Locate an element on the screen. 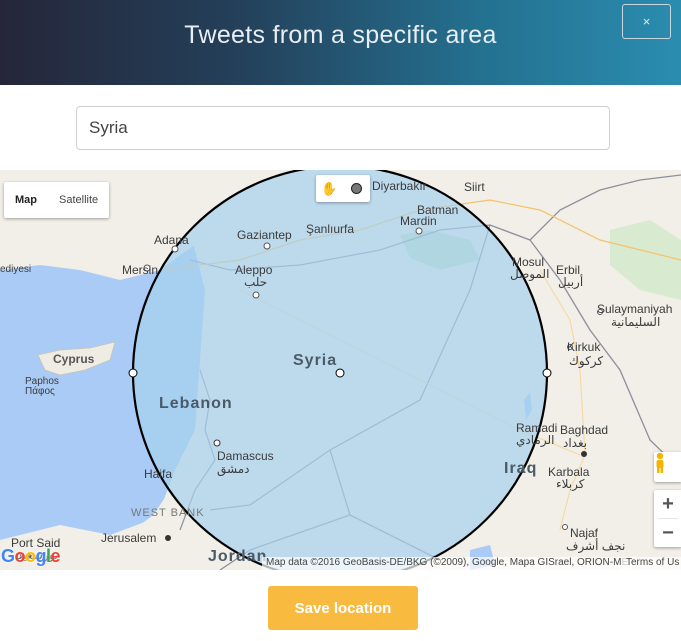 The width and height of the screenshot is (681, 641). map-label: Gaziantep is located at coordinates (264, 235).